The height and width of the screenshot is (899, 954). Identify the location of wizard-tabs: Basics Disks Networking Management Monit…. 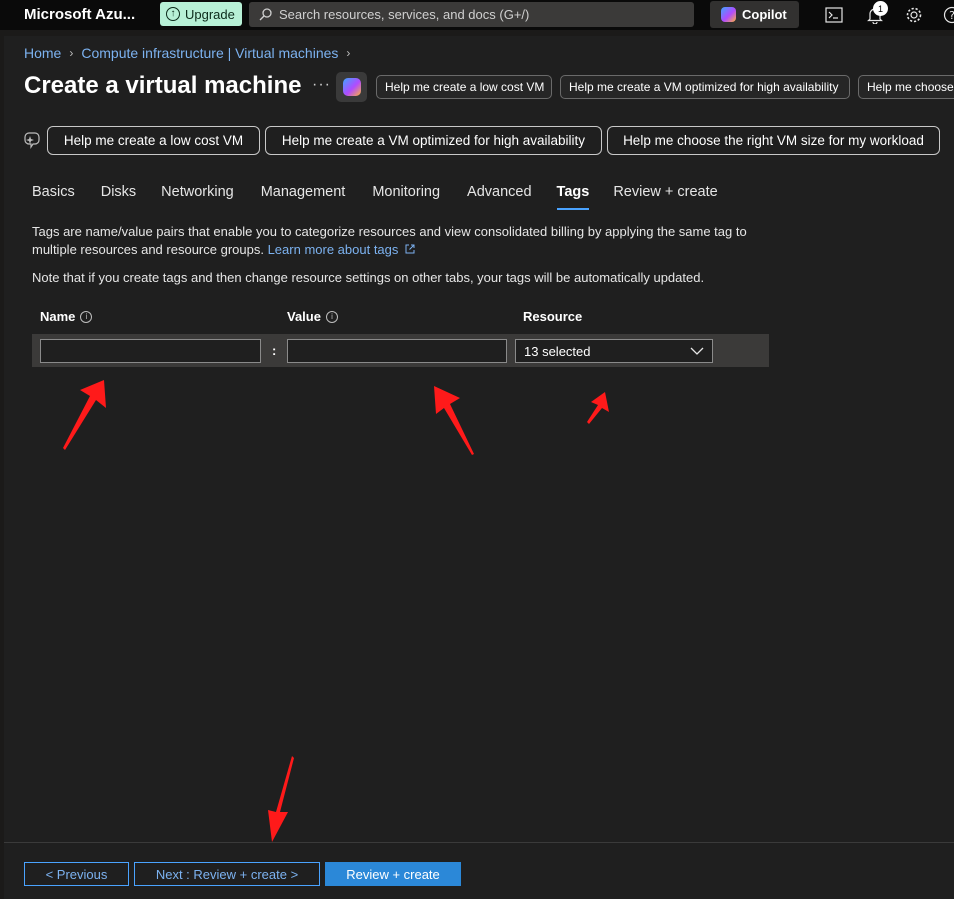
(375, 198).